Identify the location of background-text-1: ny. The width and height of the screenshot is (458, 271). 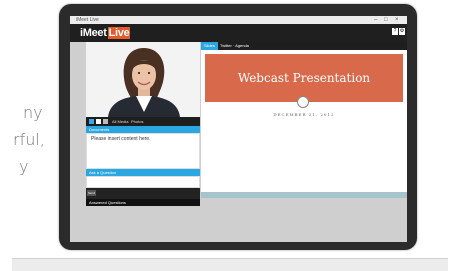
(33, 112).